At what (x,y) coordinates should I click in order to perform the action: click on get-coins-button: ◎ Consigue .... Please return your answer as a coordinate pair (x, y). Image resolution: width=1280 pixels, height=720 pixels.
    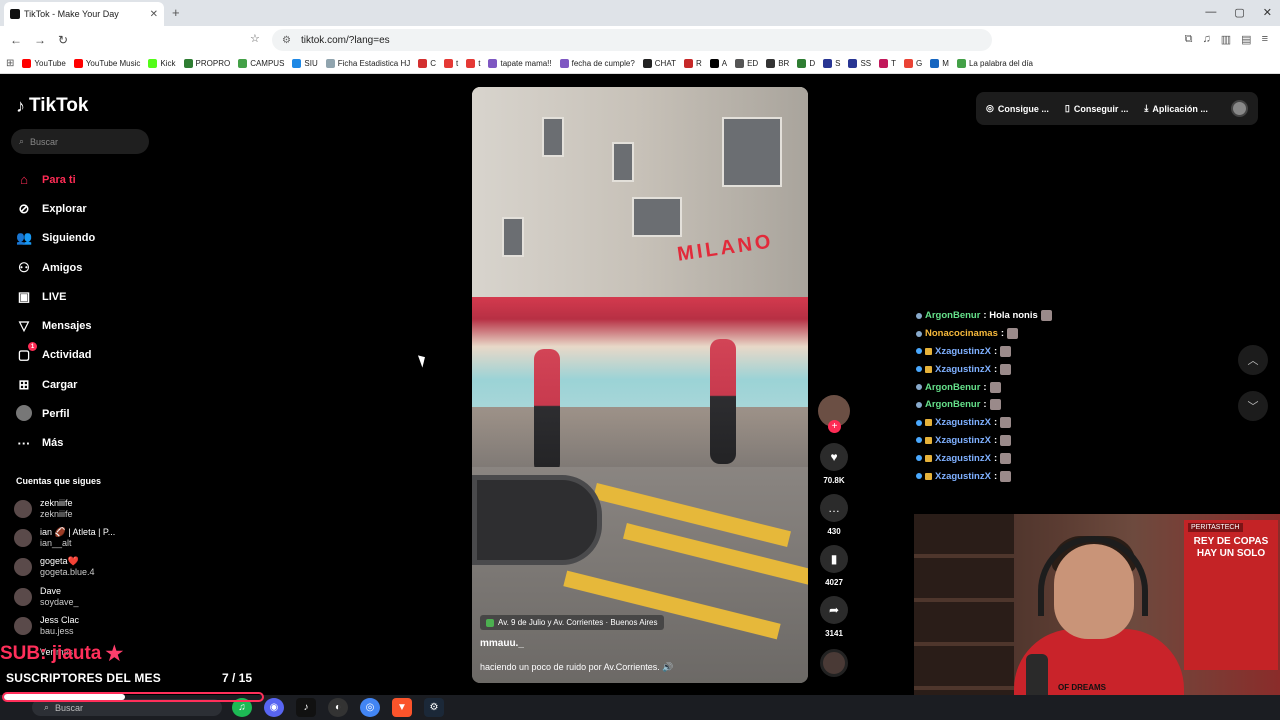
    Looking at the image, I should click on (1017, 108).